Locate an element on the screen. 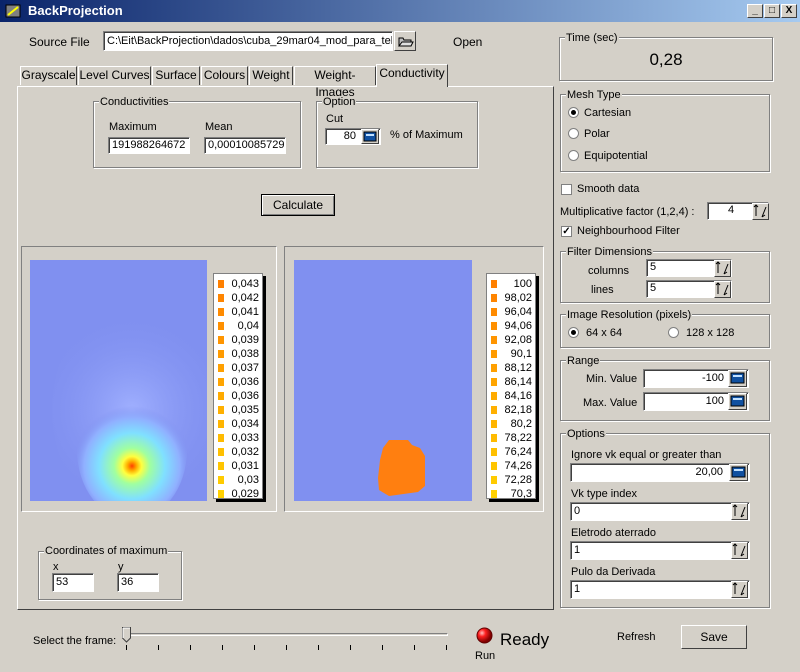  refresh-label: Refresh is located at coordinates (636, 637).